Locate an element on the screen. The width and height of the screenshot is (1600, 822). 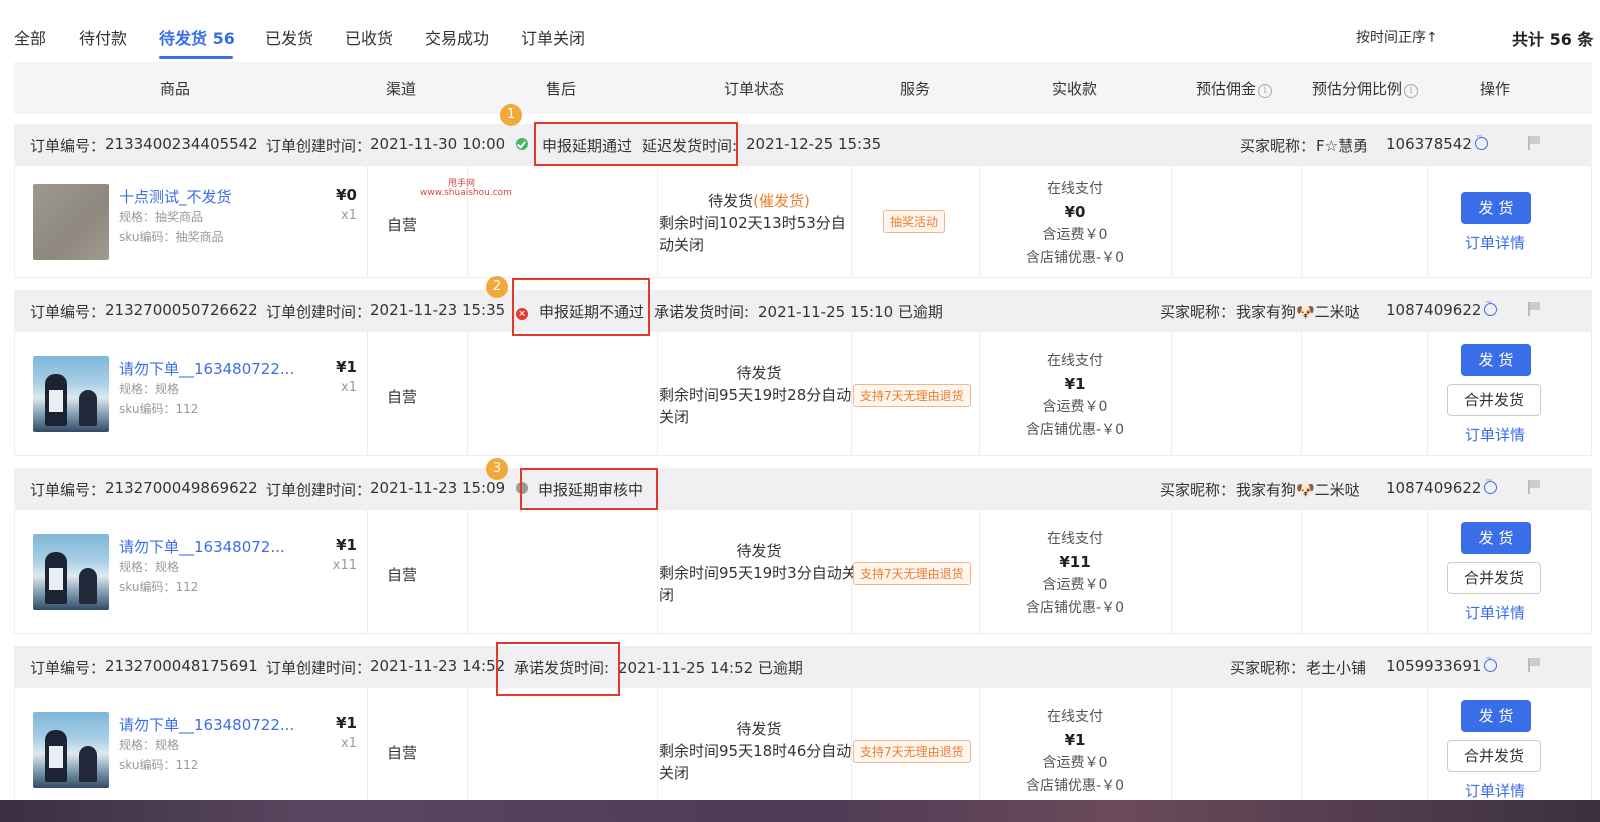
created-at: 2021-11-23 15:35 is located at coordinates (438, 310).